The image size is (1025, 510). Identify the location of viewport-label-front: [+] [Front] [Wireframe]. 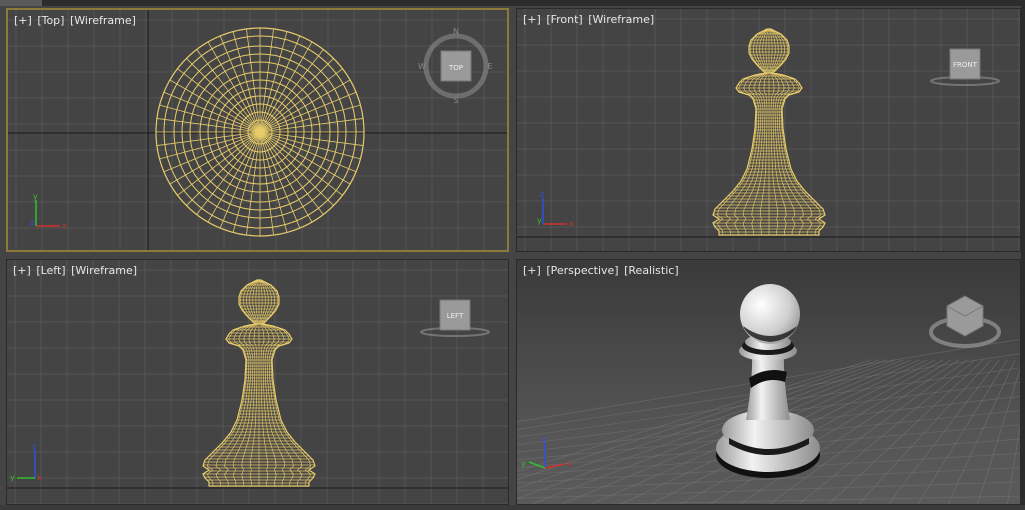
(589, 19).